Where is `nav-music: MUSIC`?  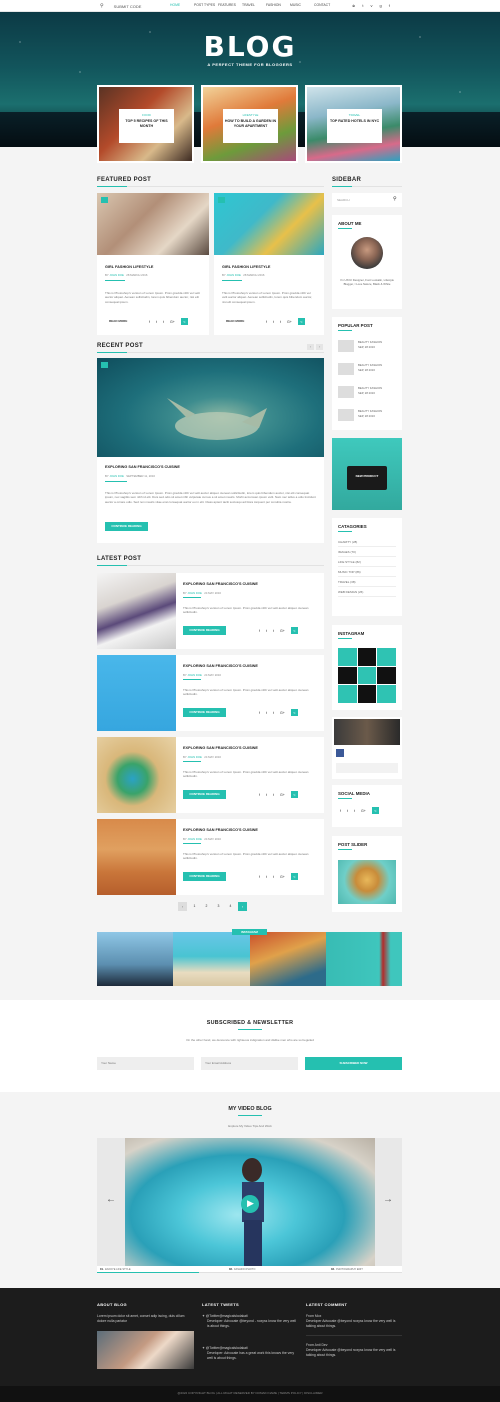 nav-music: MUSIC is located at coordinates (302, 5).